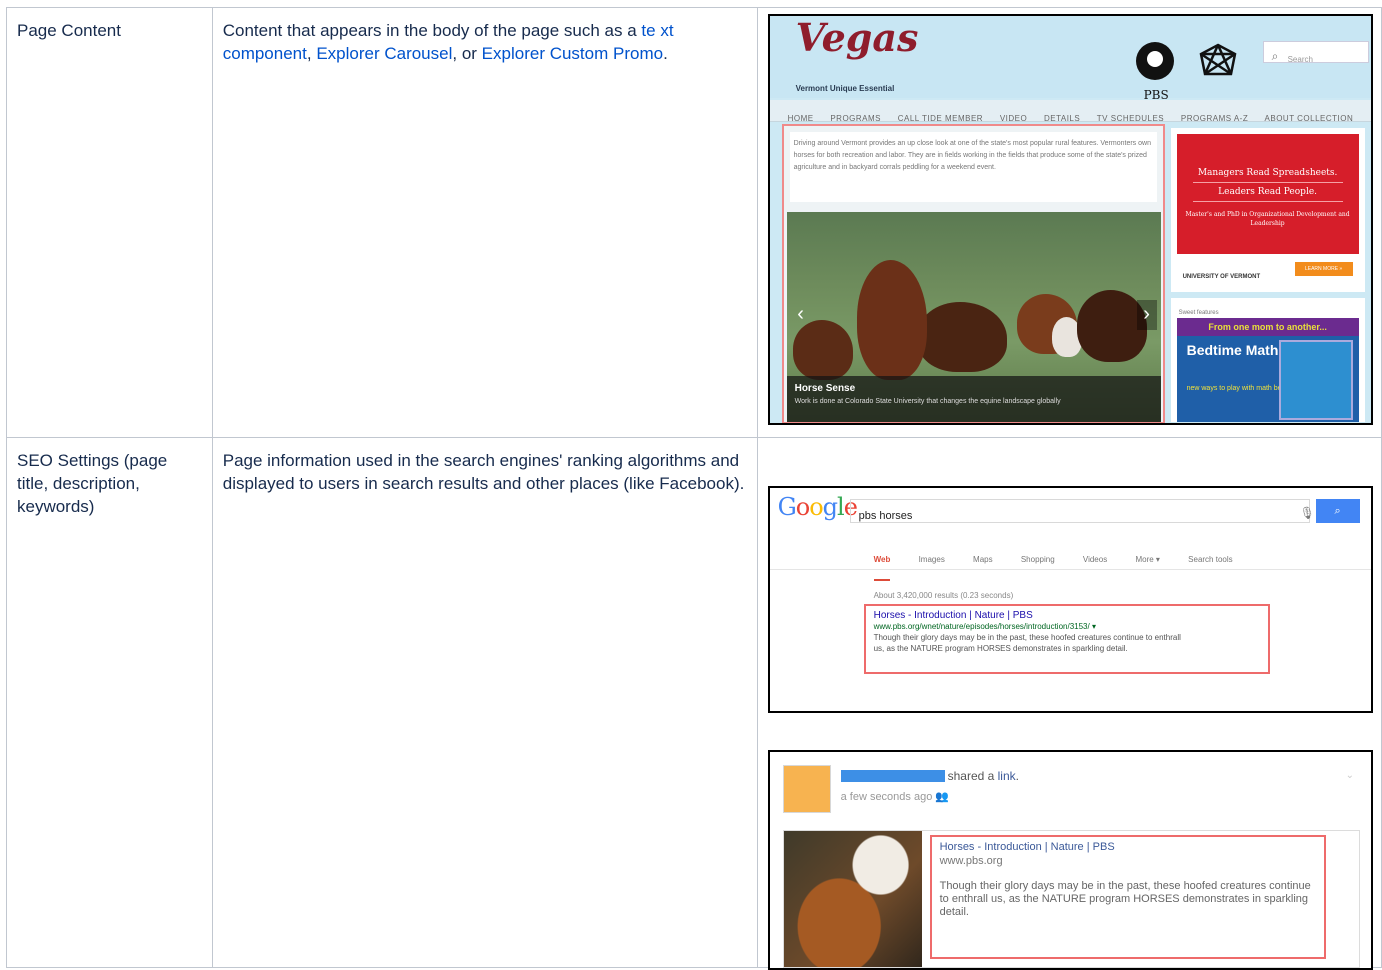  Describe the element at coordinates (1013, 118) in the screenshot. I see `nav-item: VIDEO` at that location.